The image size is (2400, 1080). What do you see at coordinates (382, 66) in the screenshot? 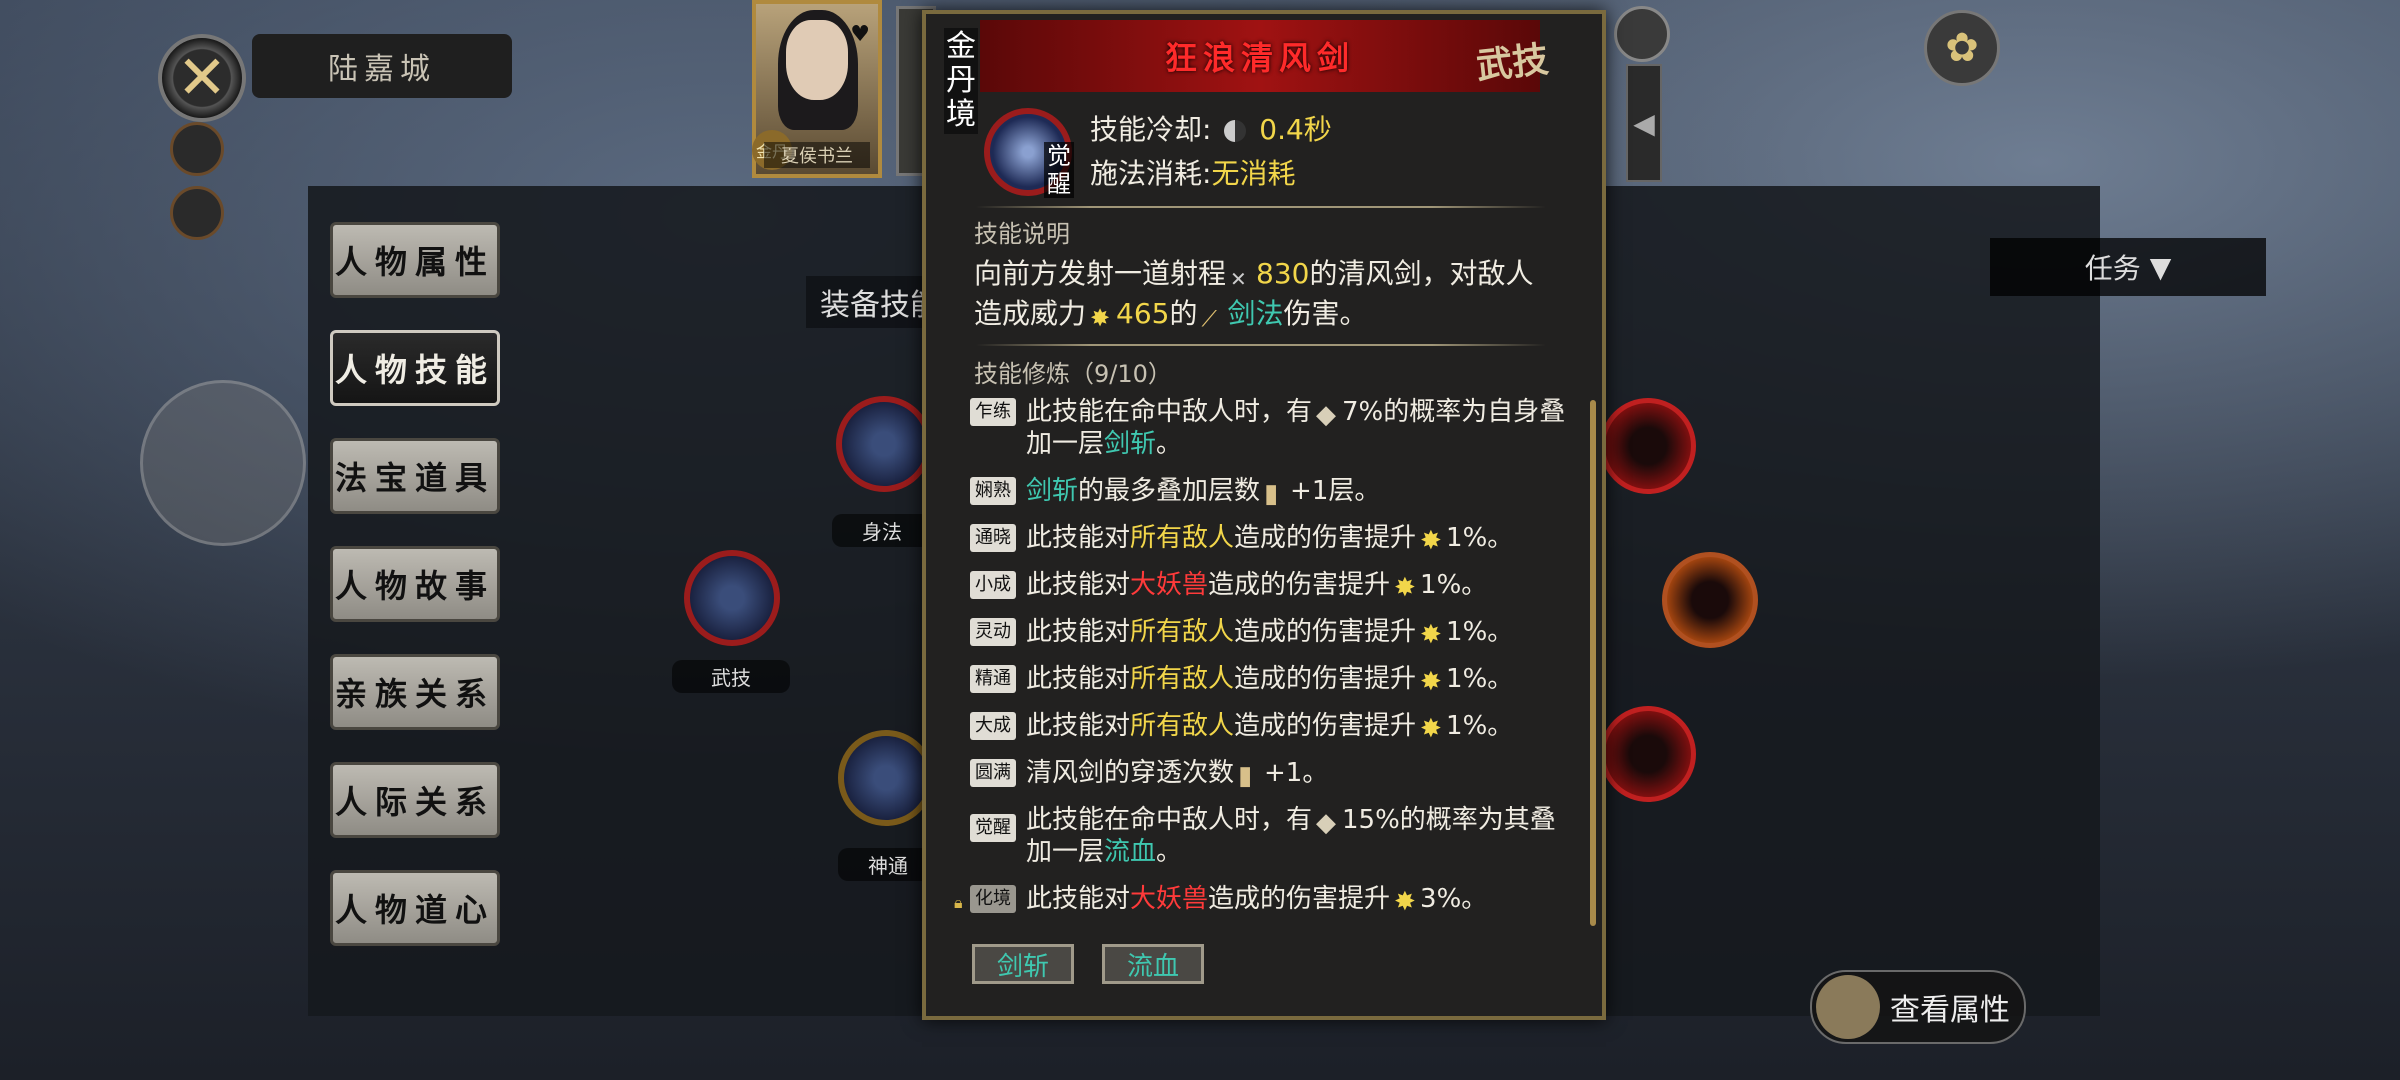
I see `page-title: 陆嘉城` at bounding box center [382, 66].